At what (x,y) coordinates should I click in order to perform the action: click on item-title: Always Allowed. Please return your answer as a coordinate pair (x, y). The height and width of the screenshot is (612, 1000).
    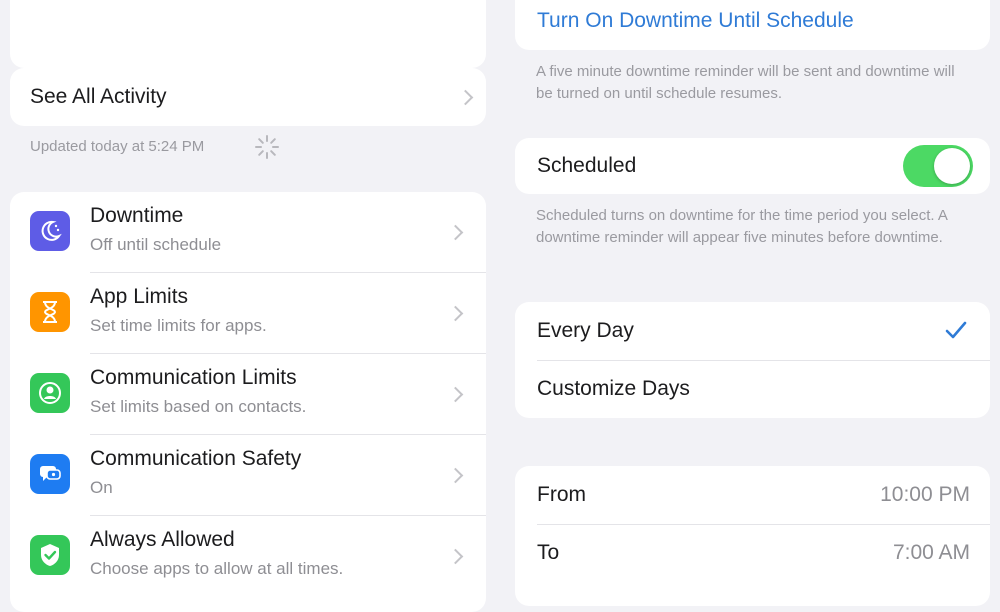
    Looking at the image, I should click on (162, 539).